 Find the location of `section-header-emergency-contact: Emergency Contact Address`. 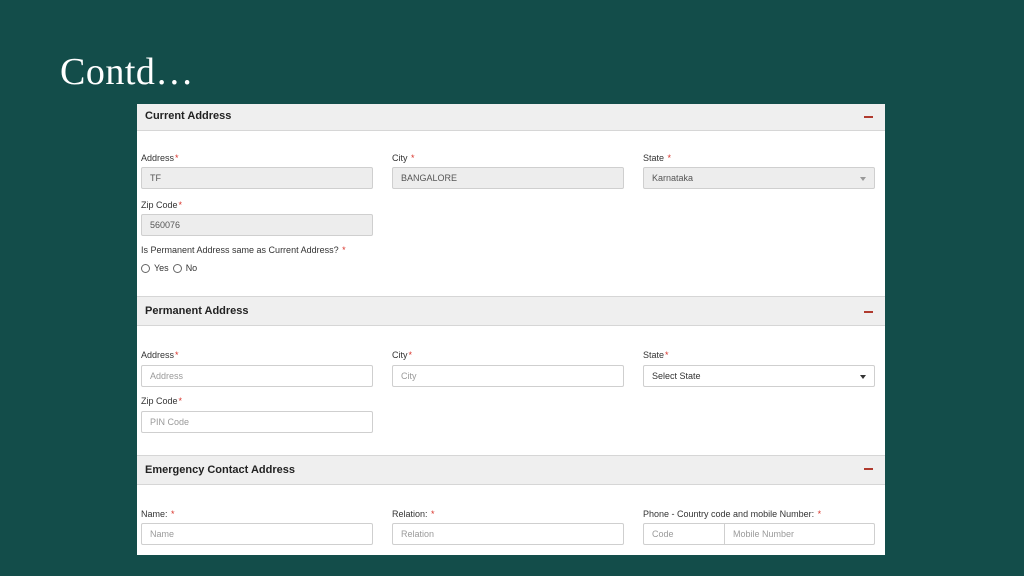

section-header-emergency-contact: Emergency Contact Address is located at coordinates (511, 470).